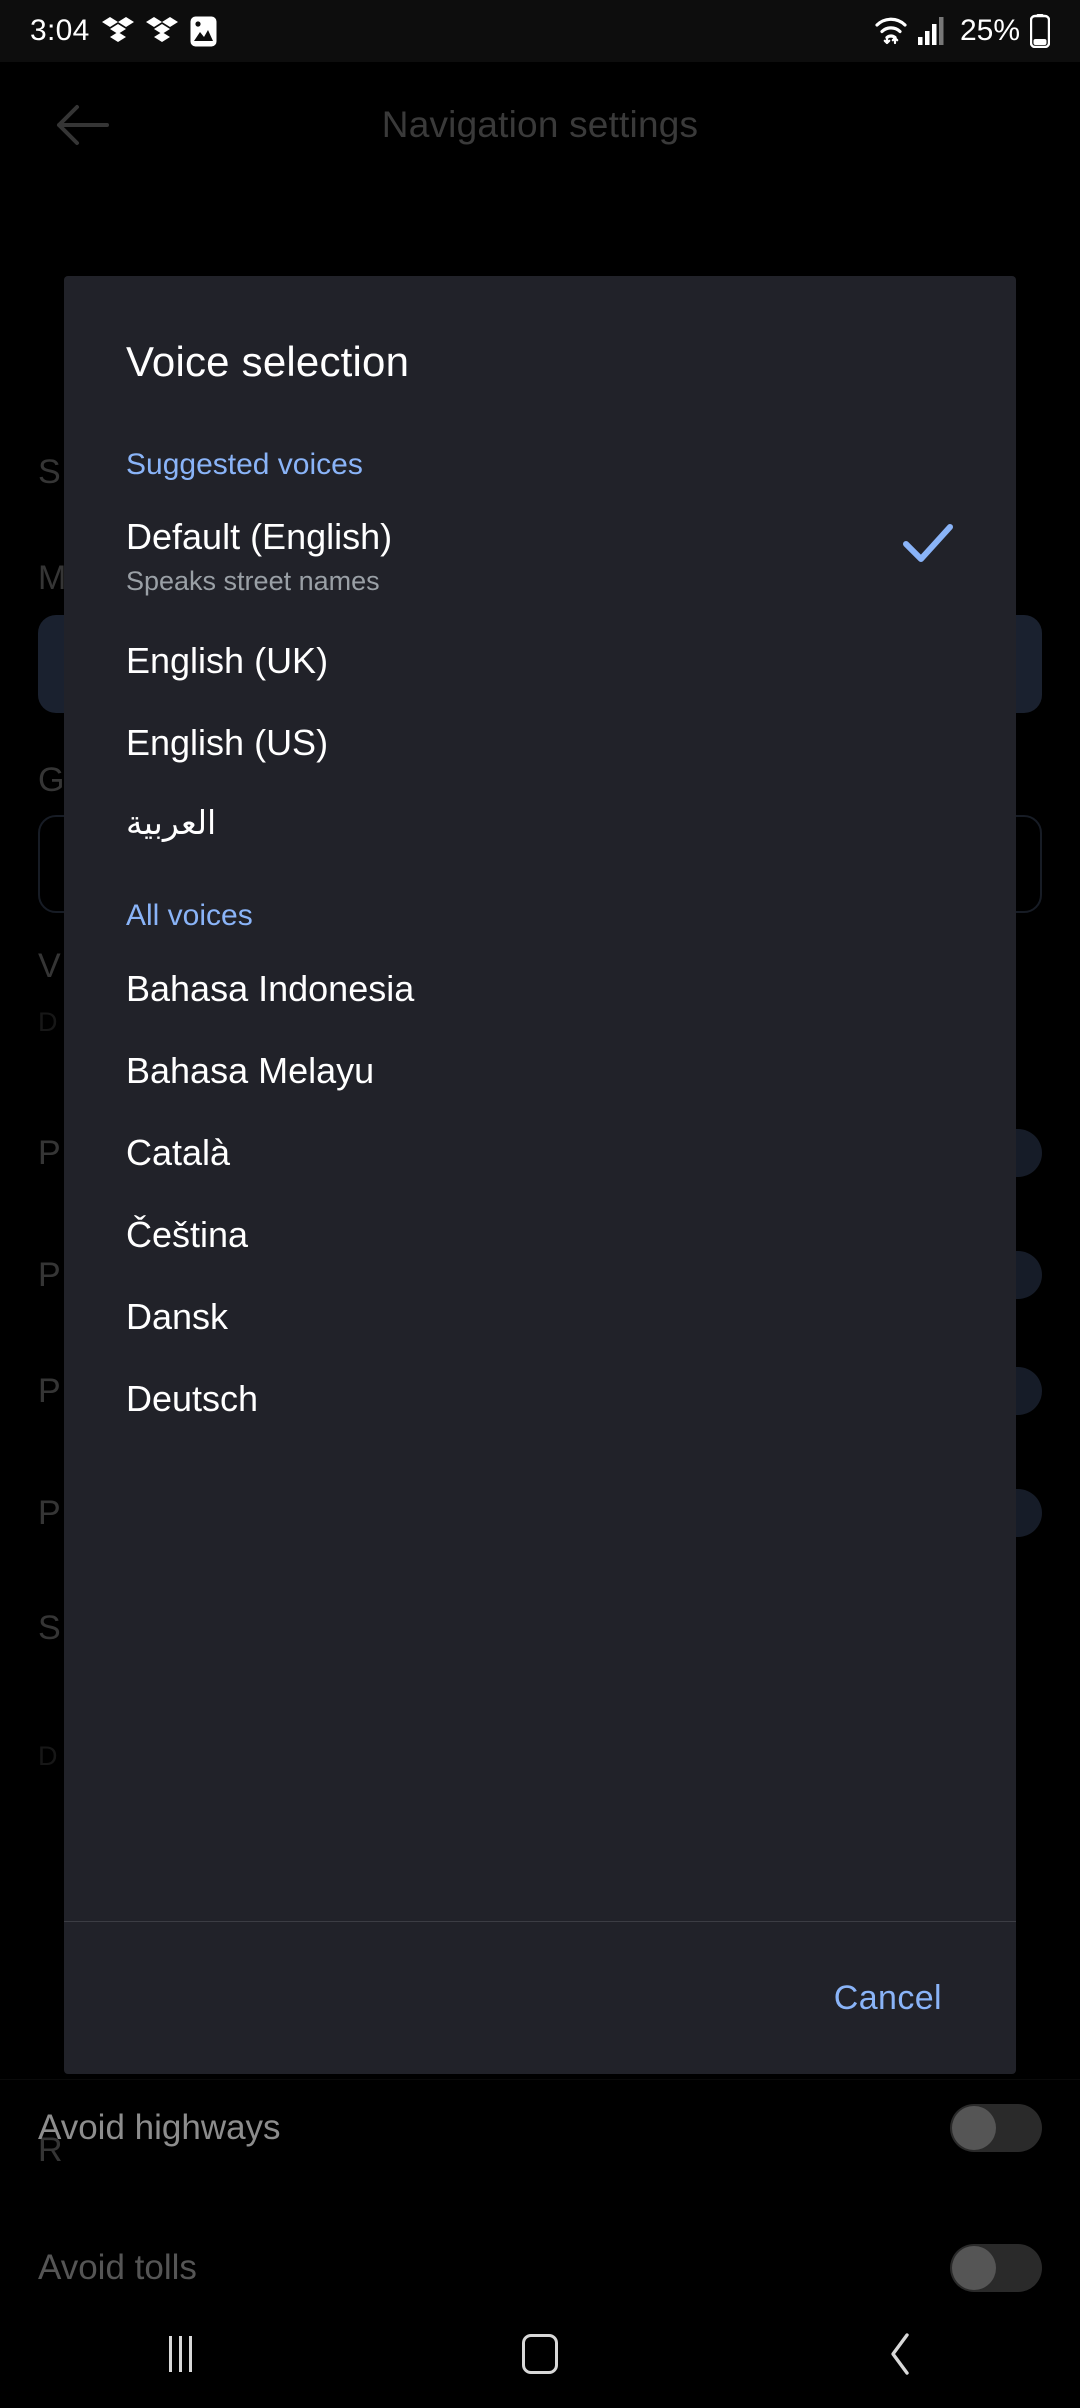 This screenshot has width=1080, height=2408. What do you see at coordinates (996, 2268) in the screenshot?
I see `avoid-tolls-toggle` at bounding box center [996, 2268].